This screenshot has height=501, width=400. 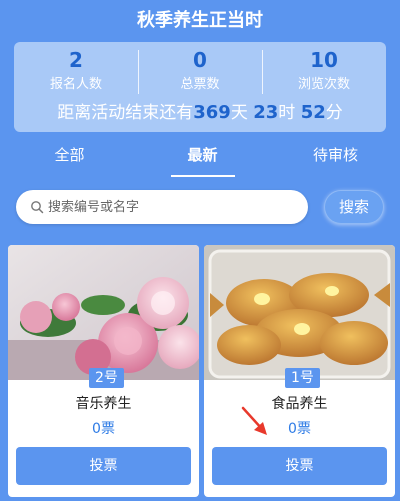 I want to click on countdown-hour-unit: 时, so click(x=287, y=113).